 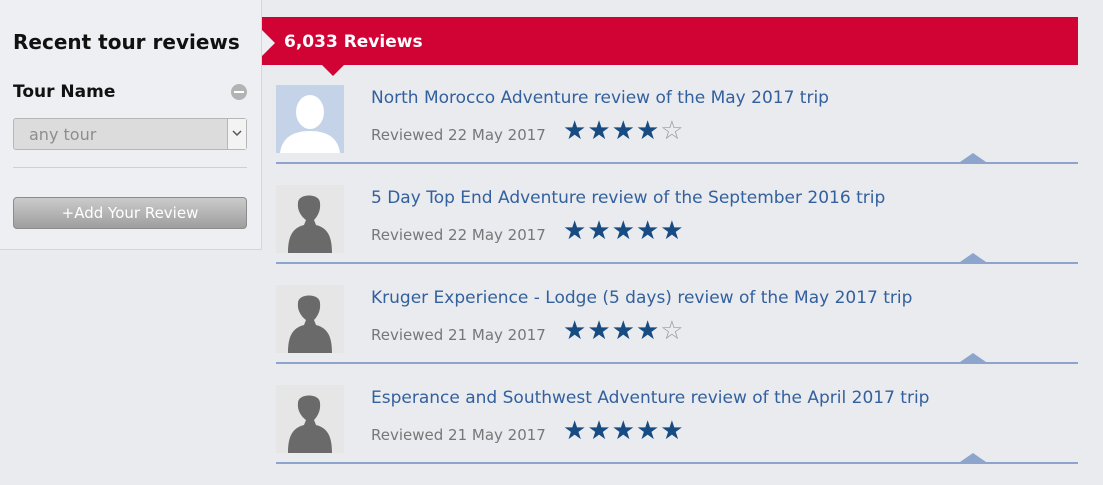 What do you see at coordinates (130, 167) in the screenshot?
I see `sidebar-divider` at bounding box center [130, 167].